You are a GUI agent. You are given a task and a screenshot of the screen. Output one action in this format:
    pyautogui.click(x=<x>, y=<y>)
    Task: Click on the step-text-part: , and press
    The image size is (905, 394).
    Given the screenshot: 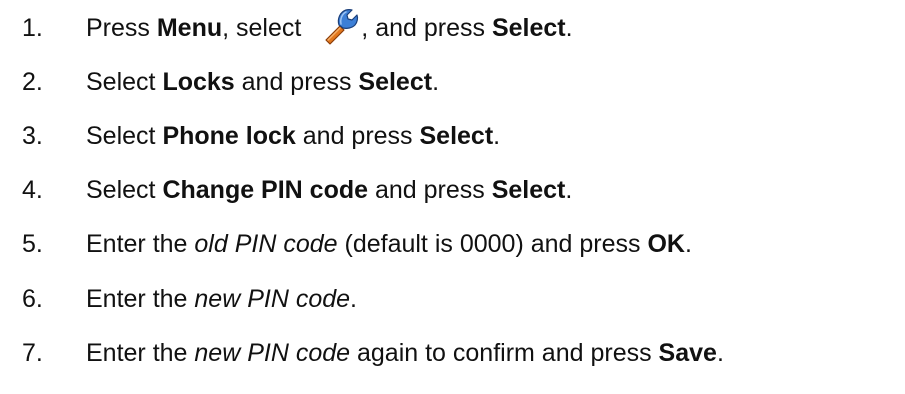 What is the action you would take?
    pyautogui.click(x=426, y=27)
    